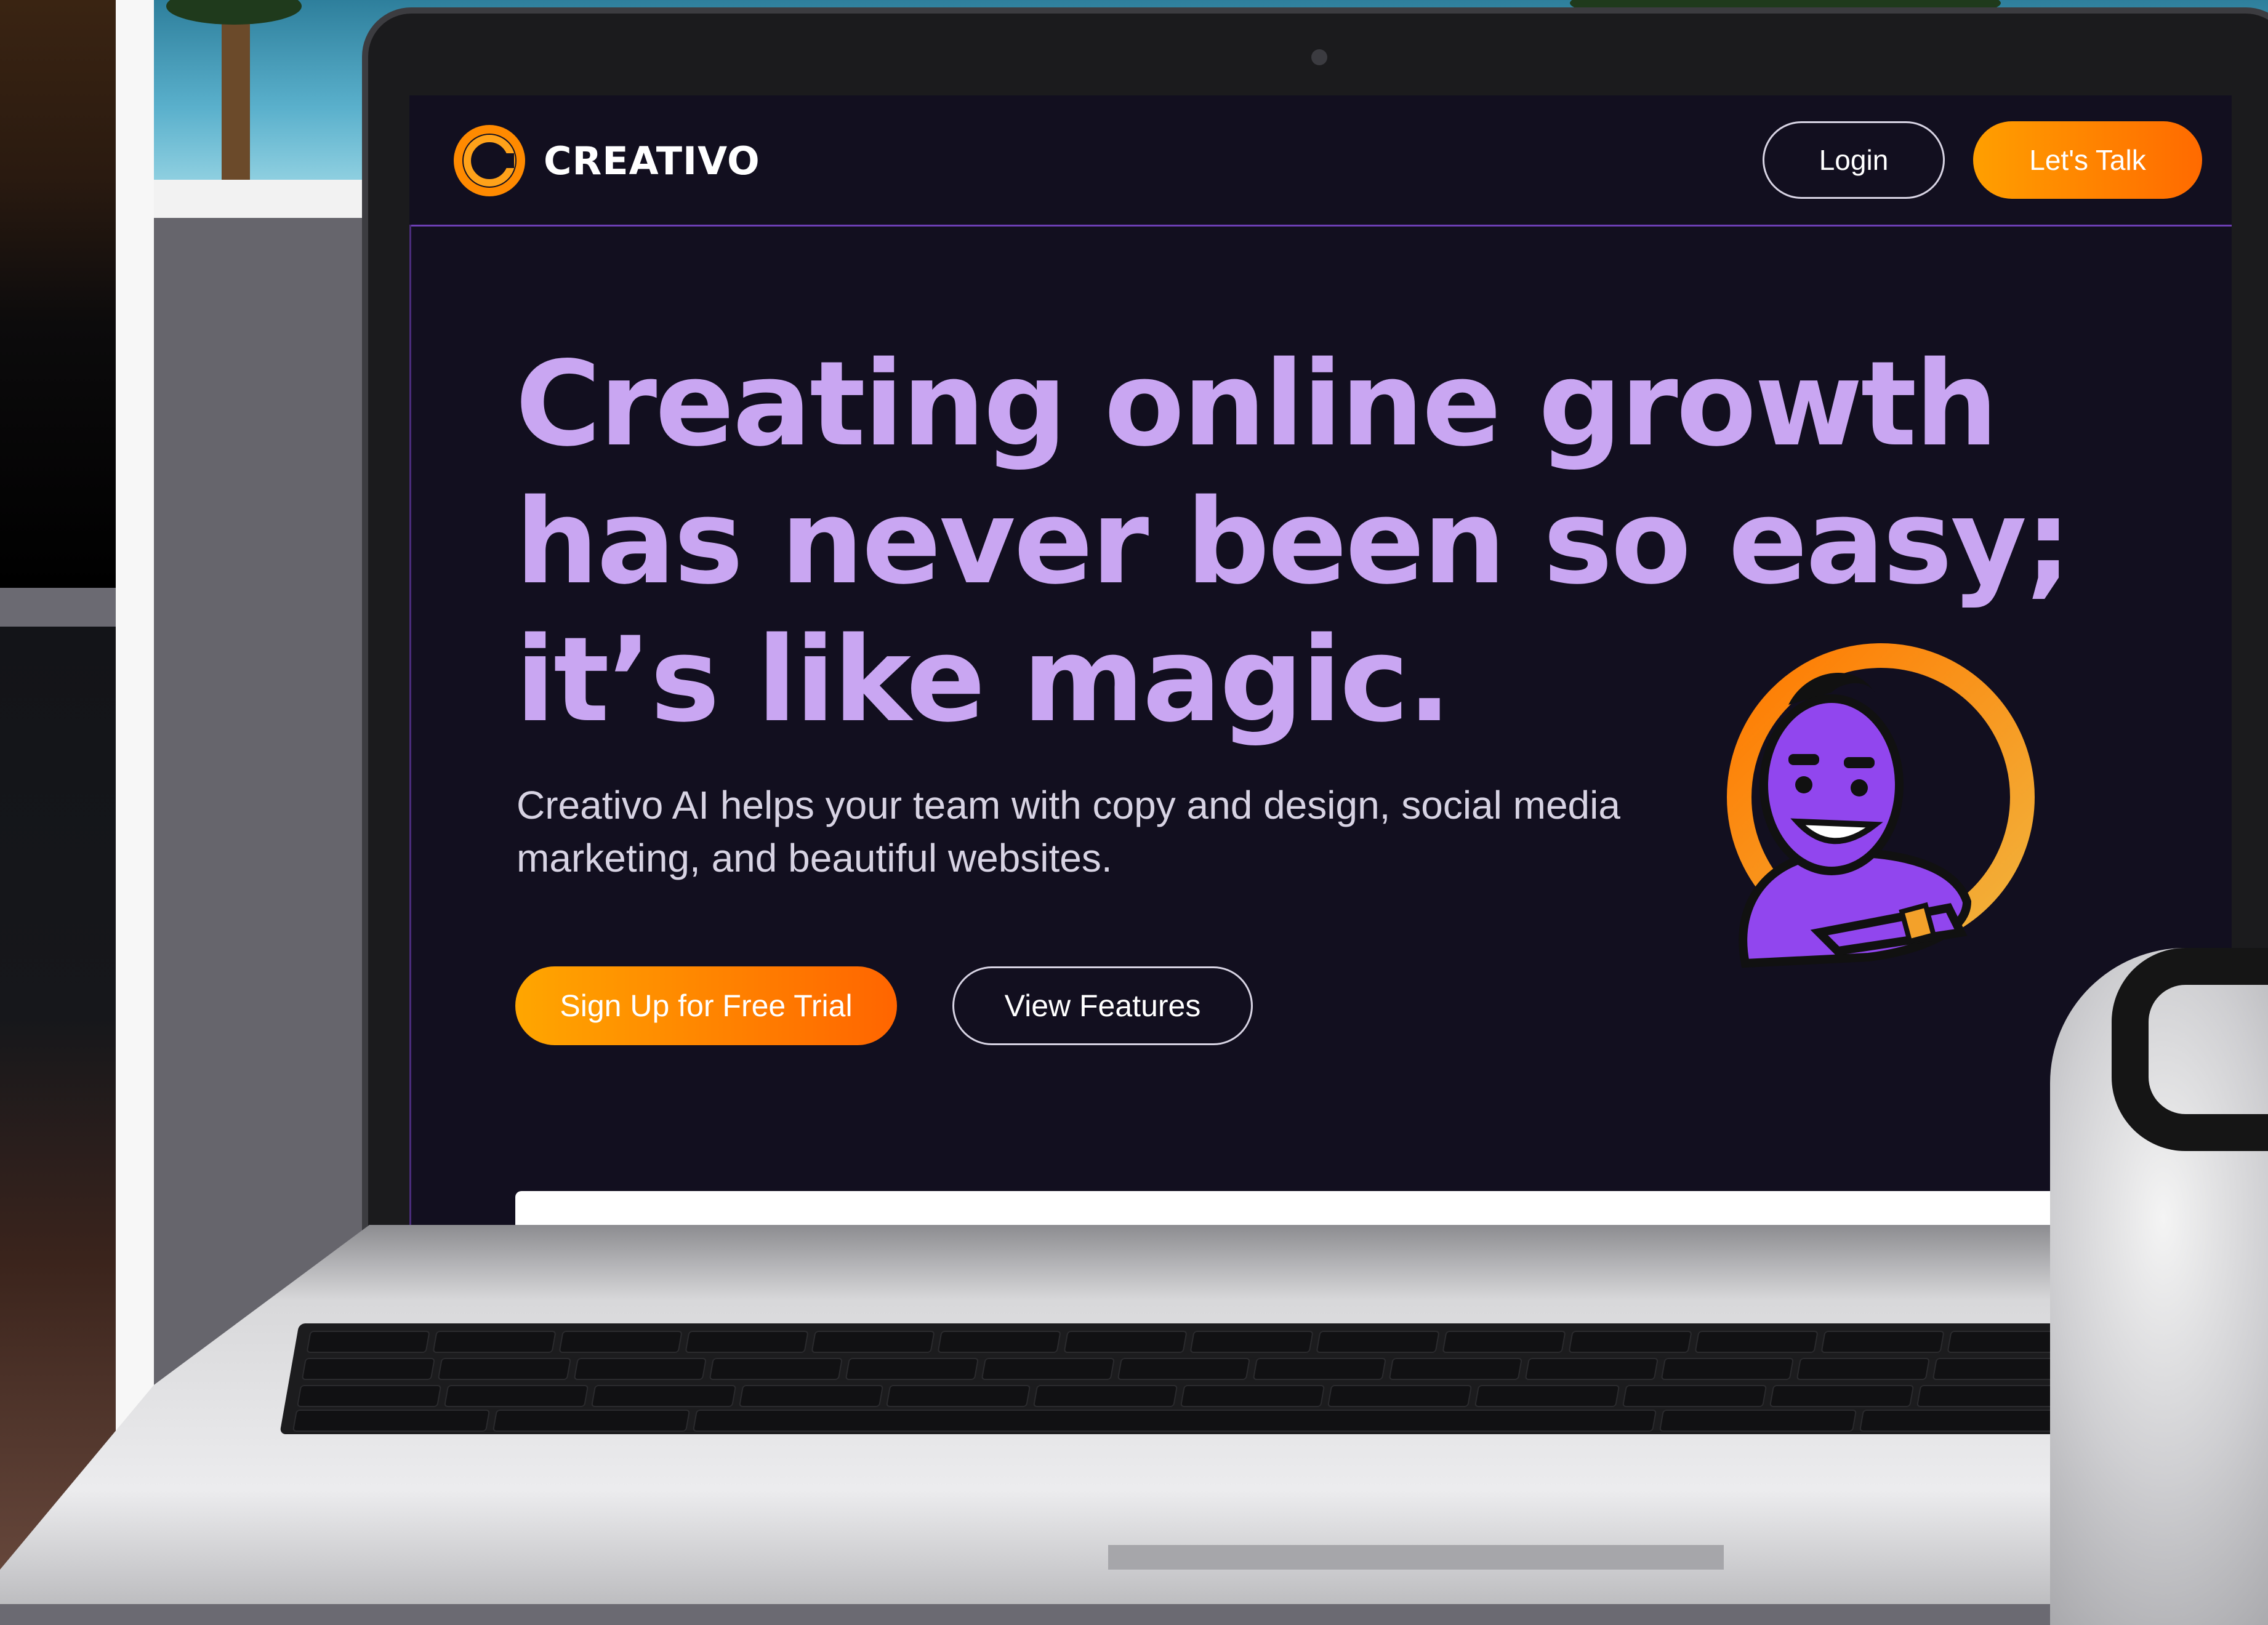 The height and width of the screenshot is (1625, 2268). What do you see at coordinates (490, 160) in the screenshot?
I see `creativo-logo-icon` at bounding box center [490, 160].